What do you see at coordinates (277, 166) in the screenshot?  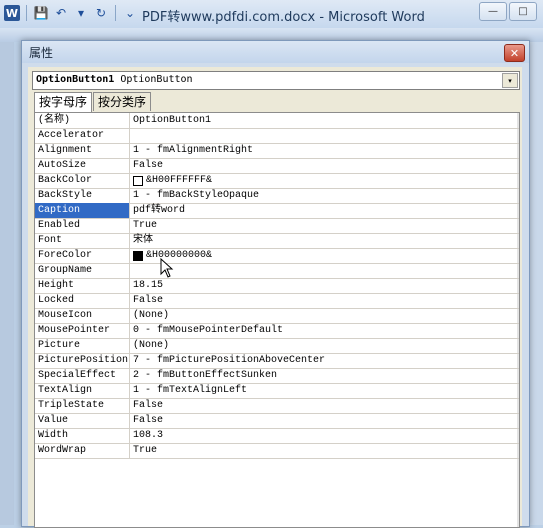 I see `property-row: AutoSize False` at bounding box center [277, 166].